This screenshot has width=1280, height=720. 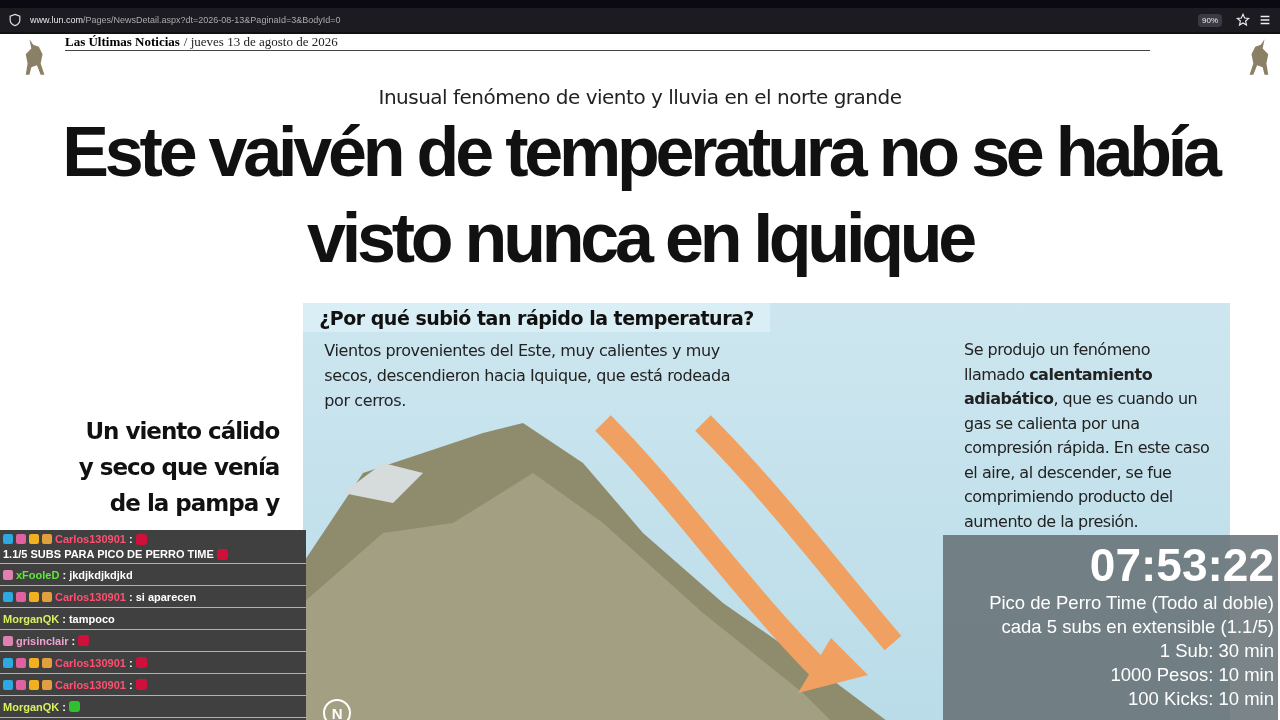 What do you see at coordinates (640, 152) in the screenshot?
I see `headline: Este vaivén de temperatura no se había` at bounding box center [640, 152].